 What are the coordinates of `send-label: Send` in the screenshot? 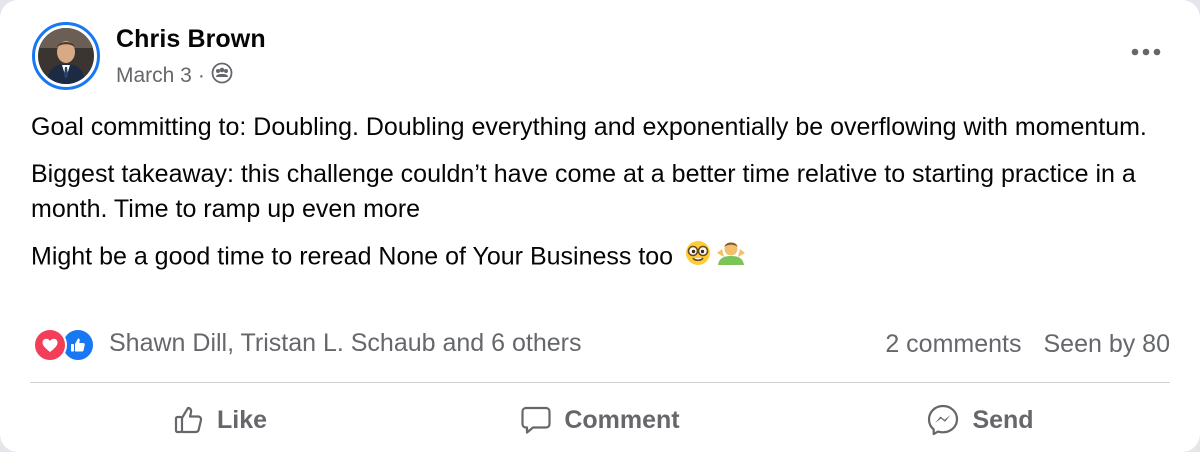 It's located at (1003, 419).